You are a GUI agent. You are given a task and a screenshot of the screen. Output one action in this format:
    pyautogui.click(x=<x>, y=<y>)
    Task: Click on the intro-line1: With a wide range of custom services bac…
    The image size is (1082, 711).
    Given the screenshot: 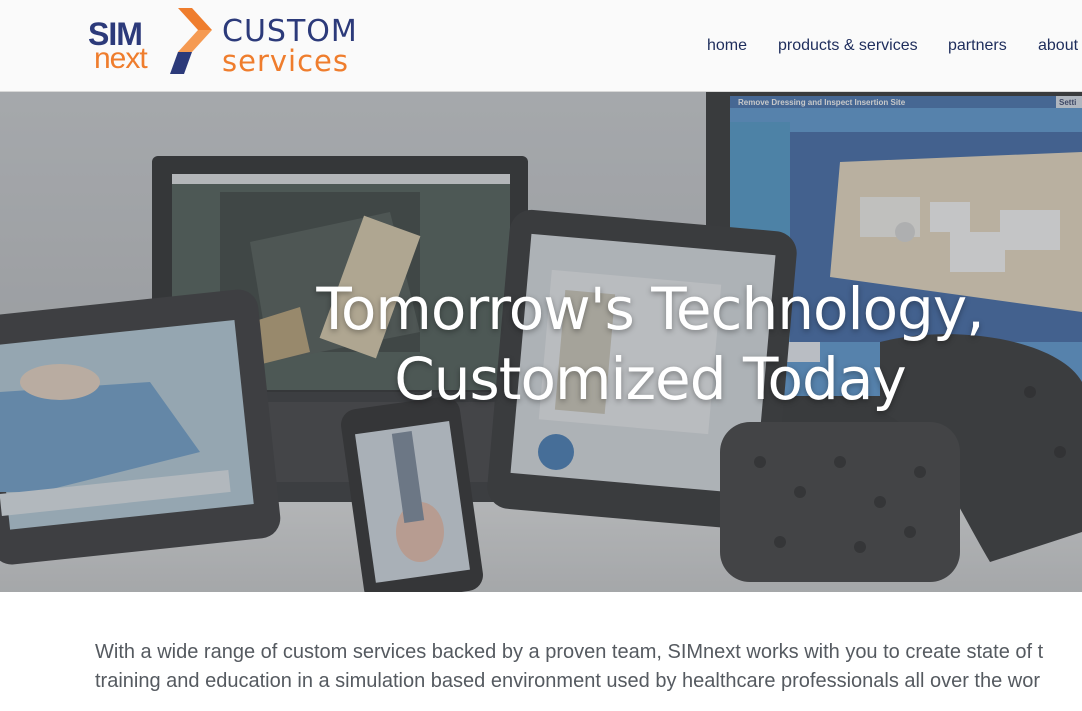 What is the action you would take?
    pyautogui.click(x=569, y=652)
    